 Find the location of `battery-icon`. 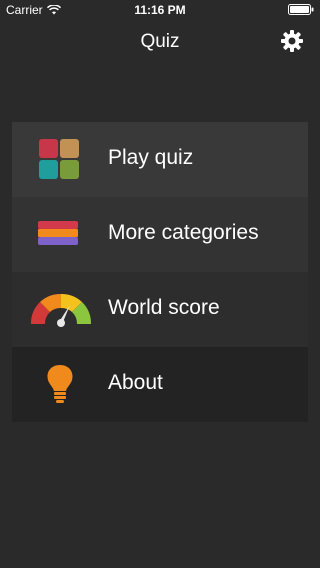

battery-icon is located at coordinates (301, 11).